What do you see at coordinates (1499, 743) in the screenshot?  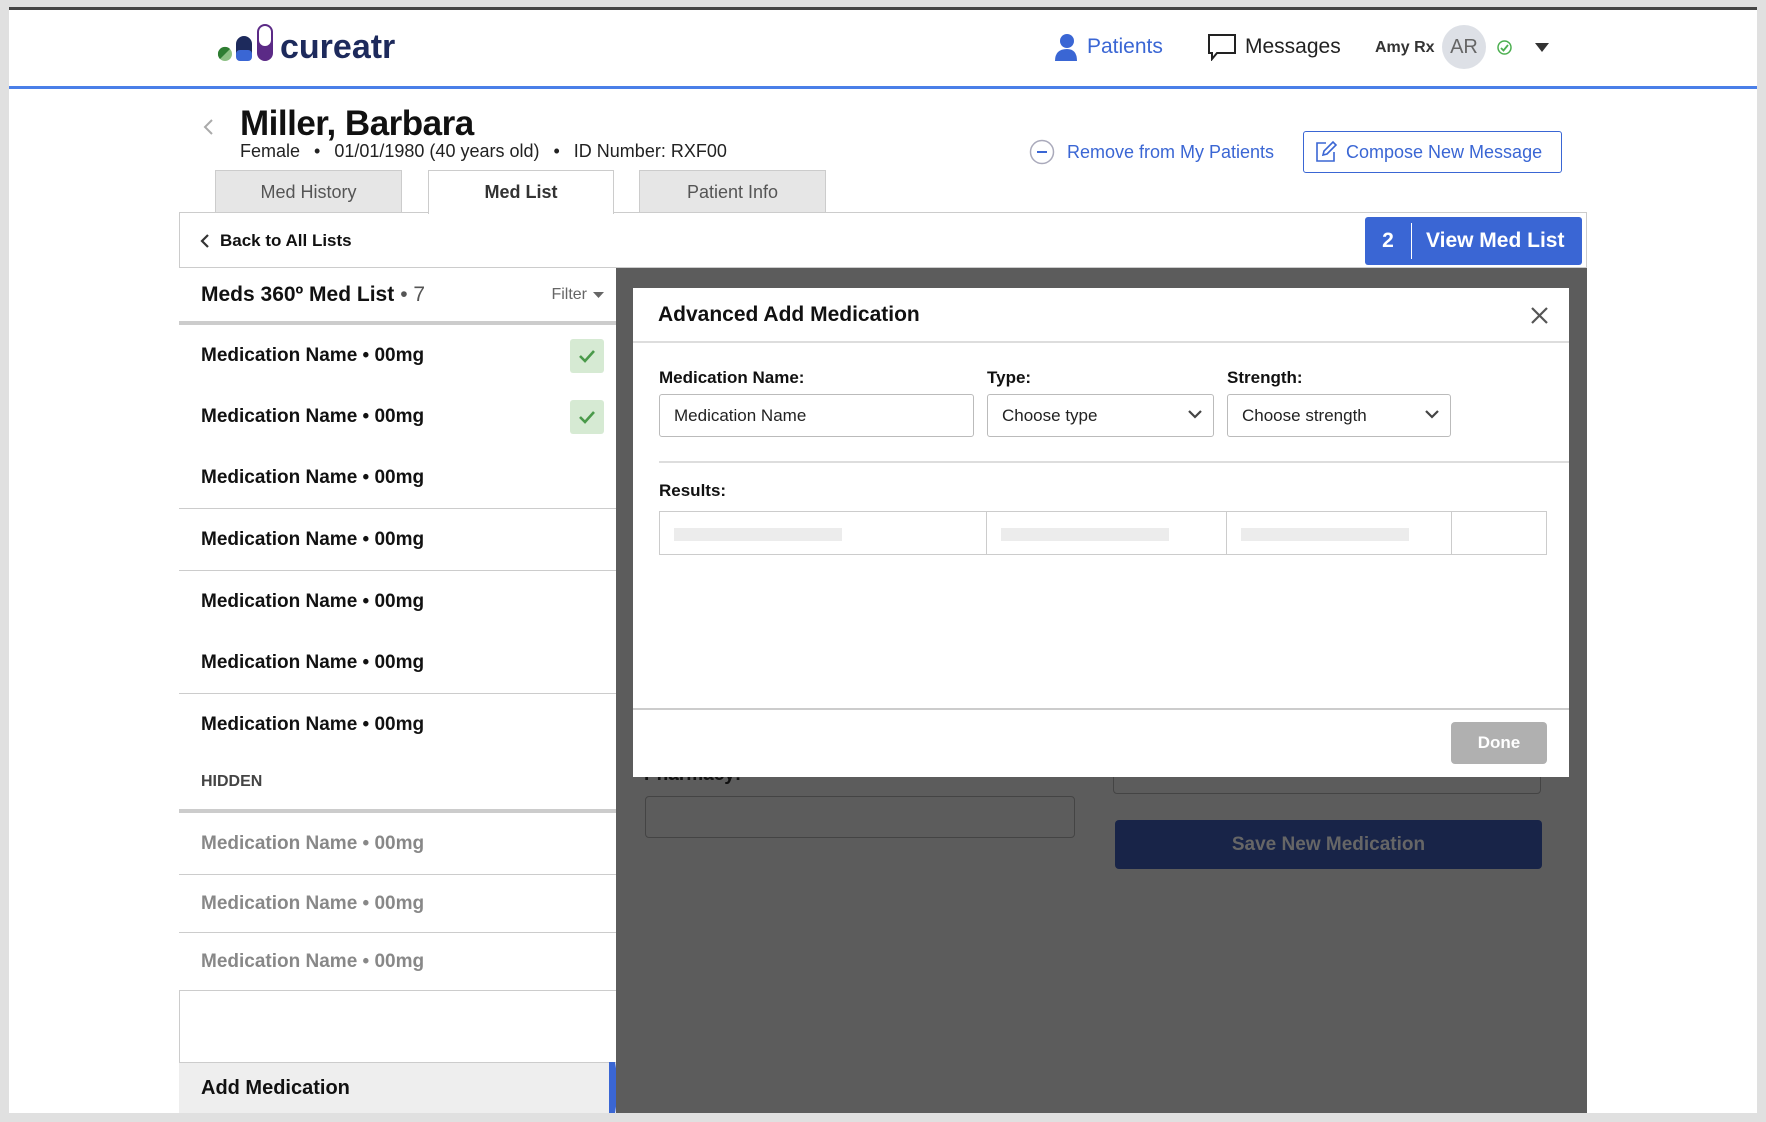 I see `done-button: Done` at bounding box center [1499, 743].